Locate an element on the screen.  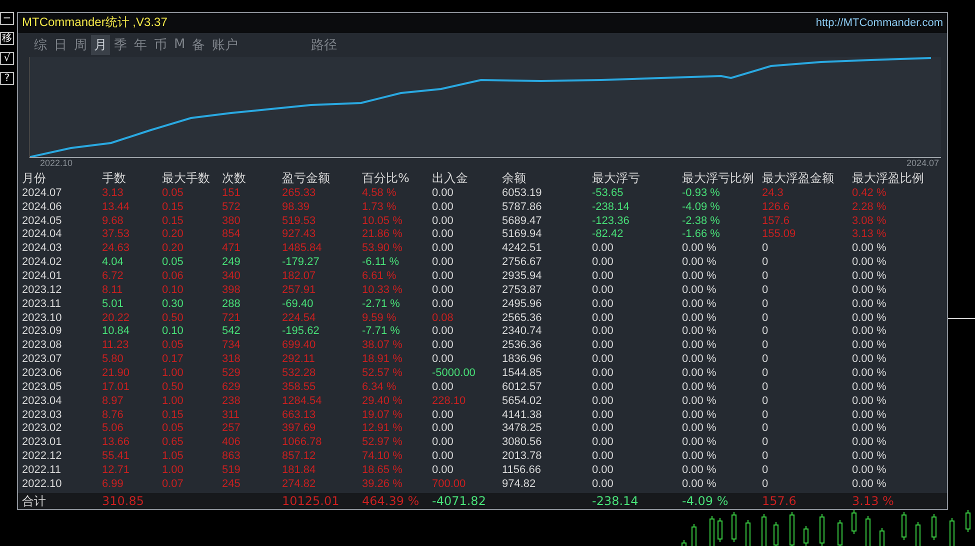
table-cell-text: 13.44 is located at coordinates (116, 207).